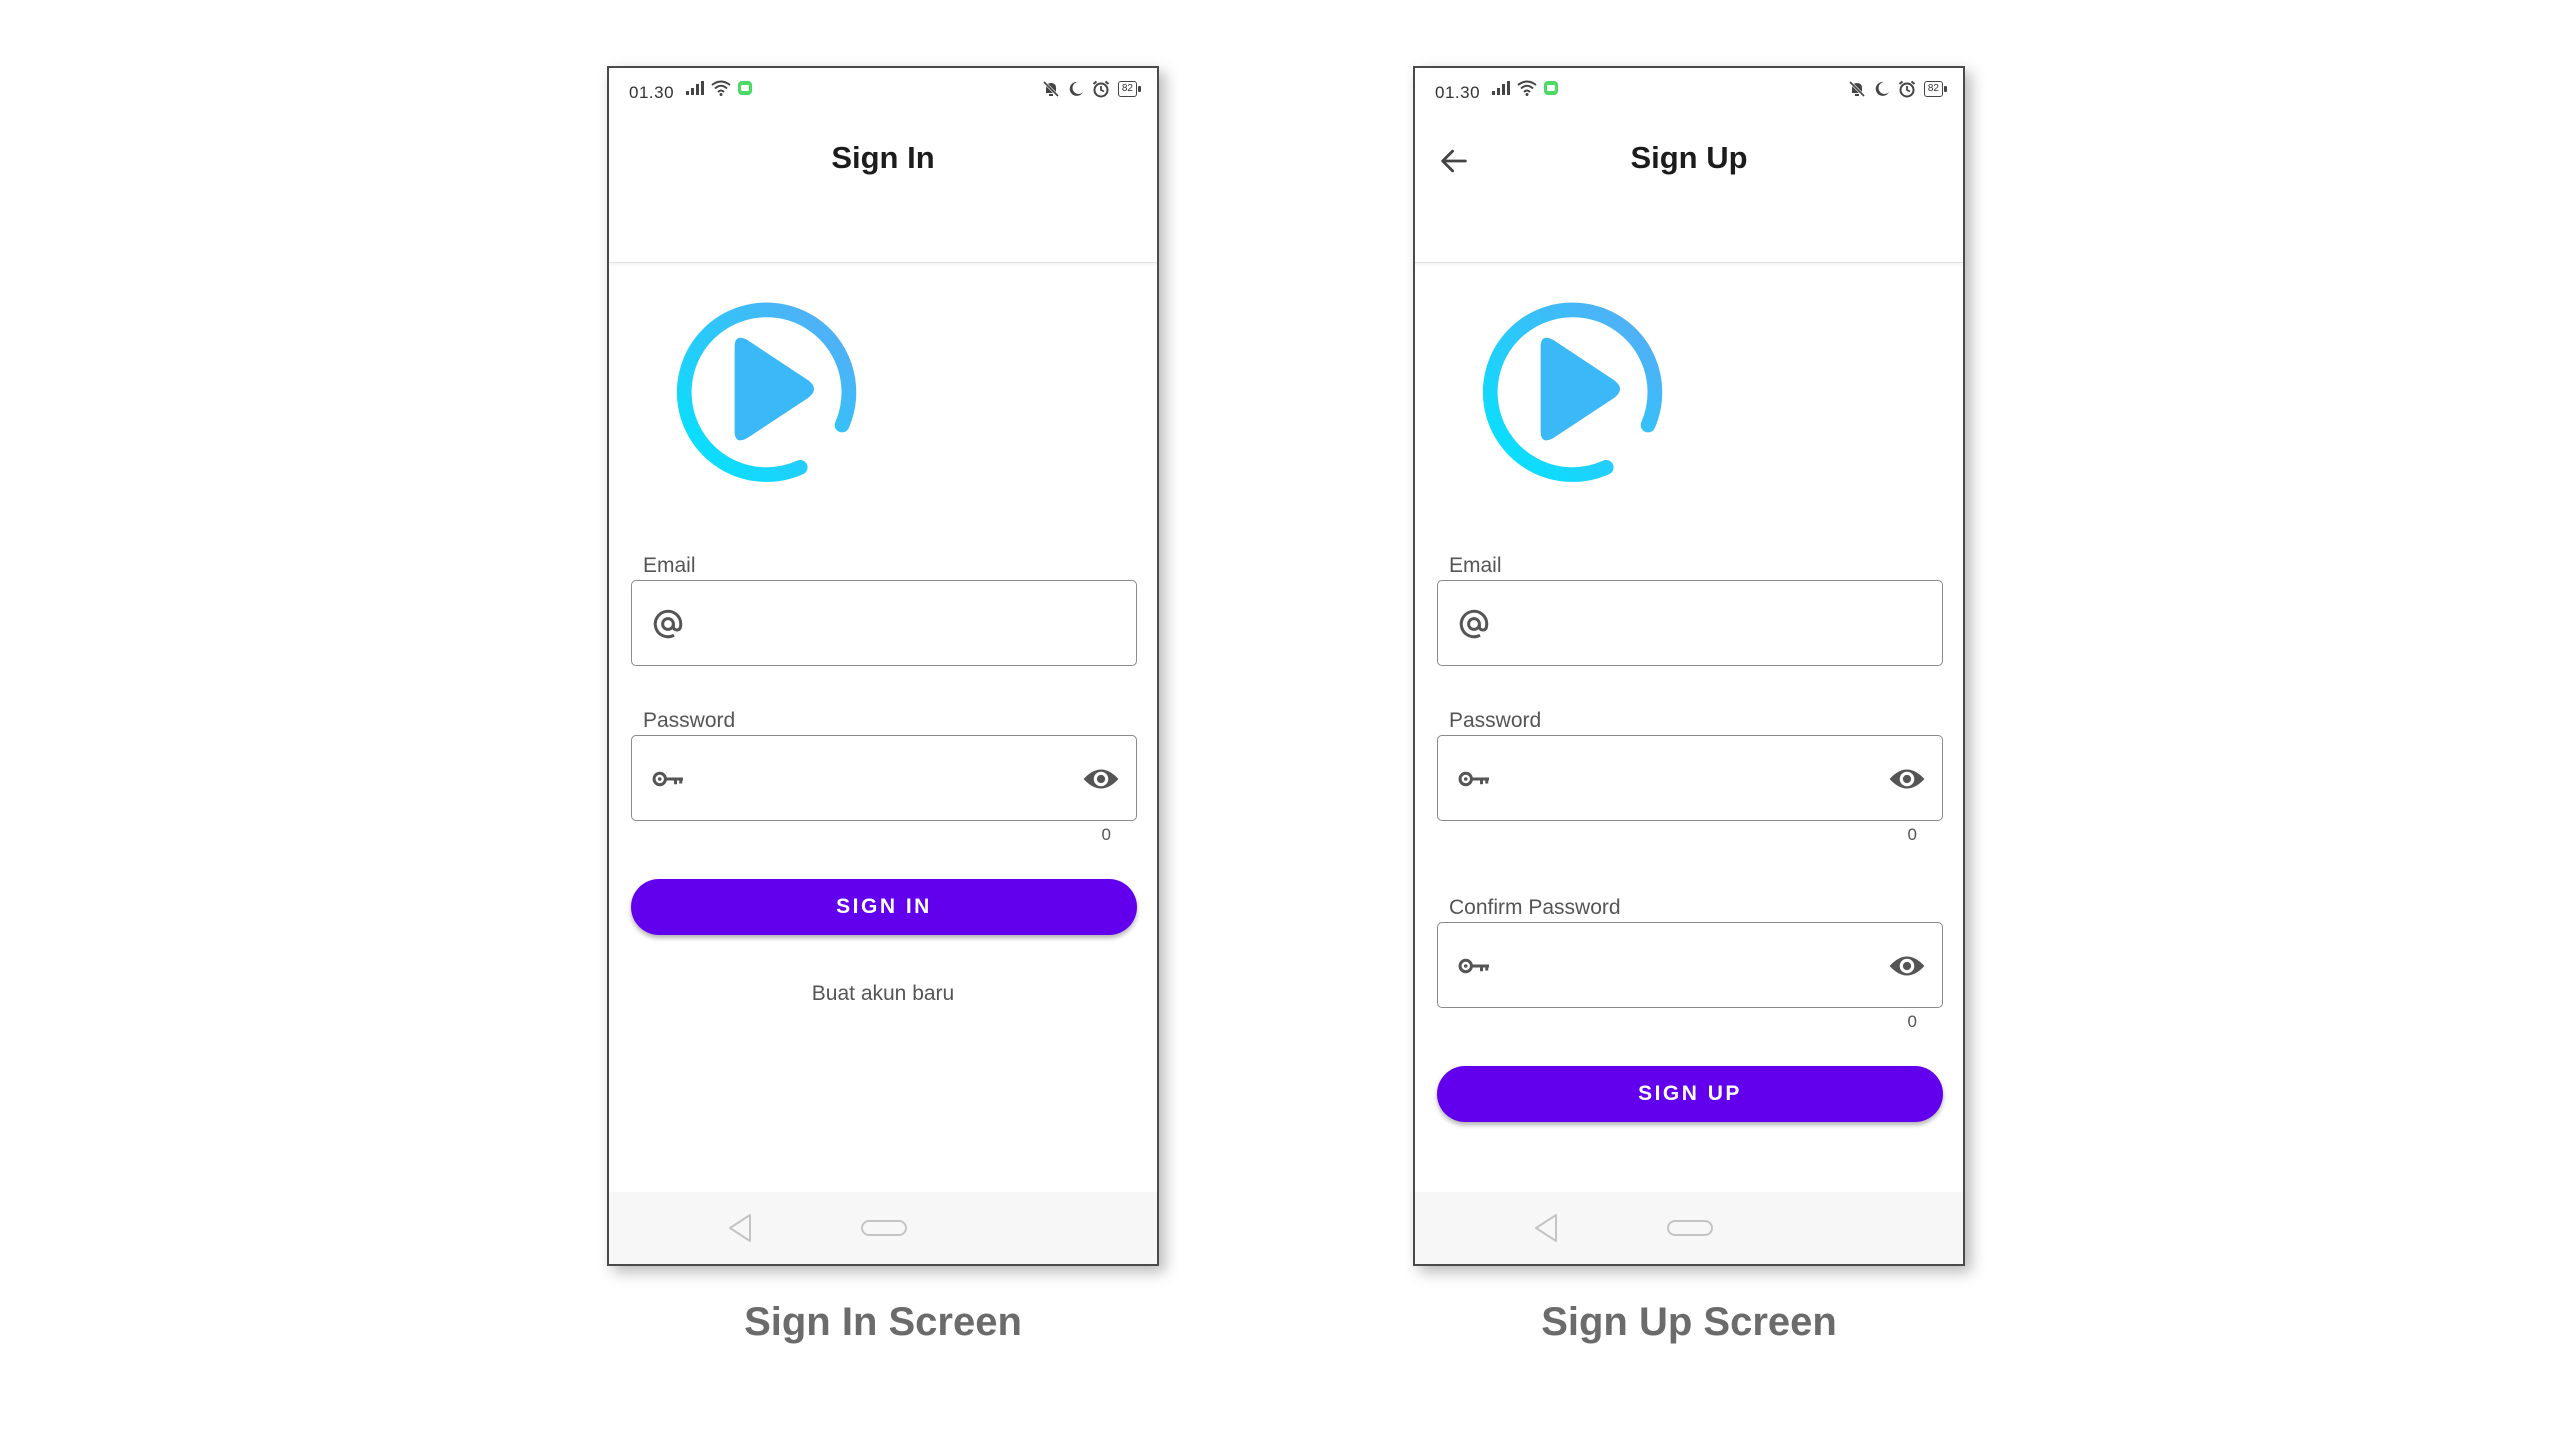  I want to click on signin-caption: Sign In Screen, so click(883, 1322).